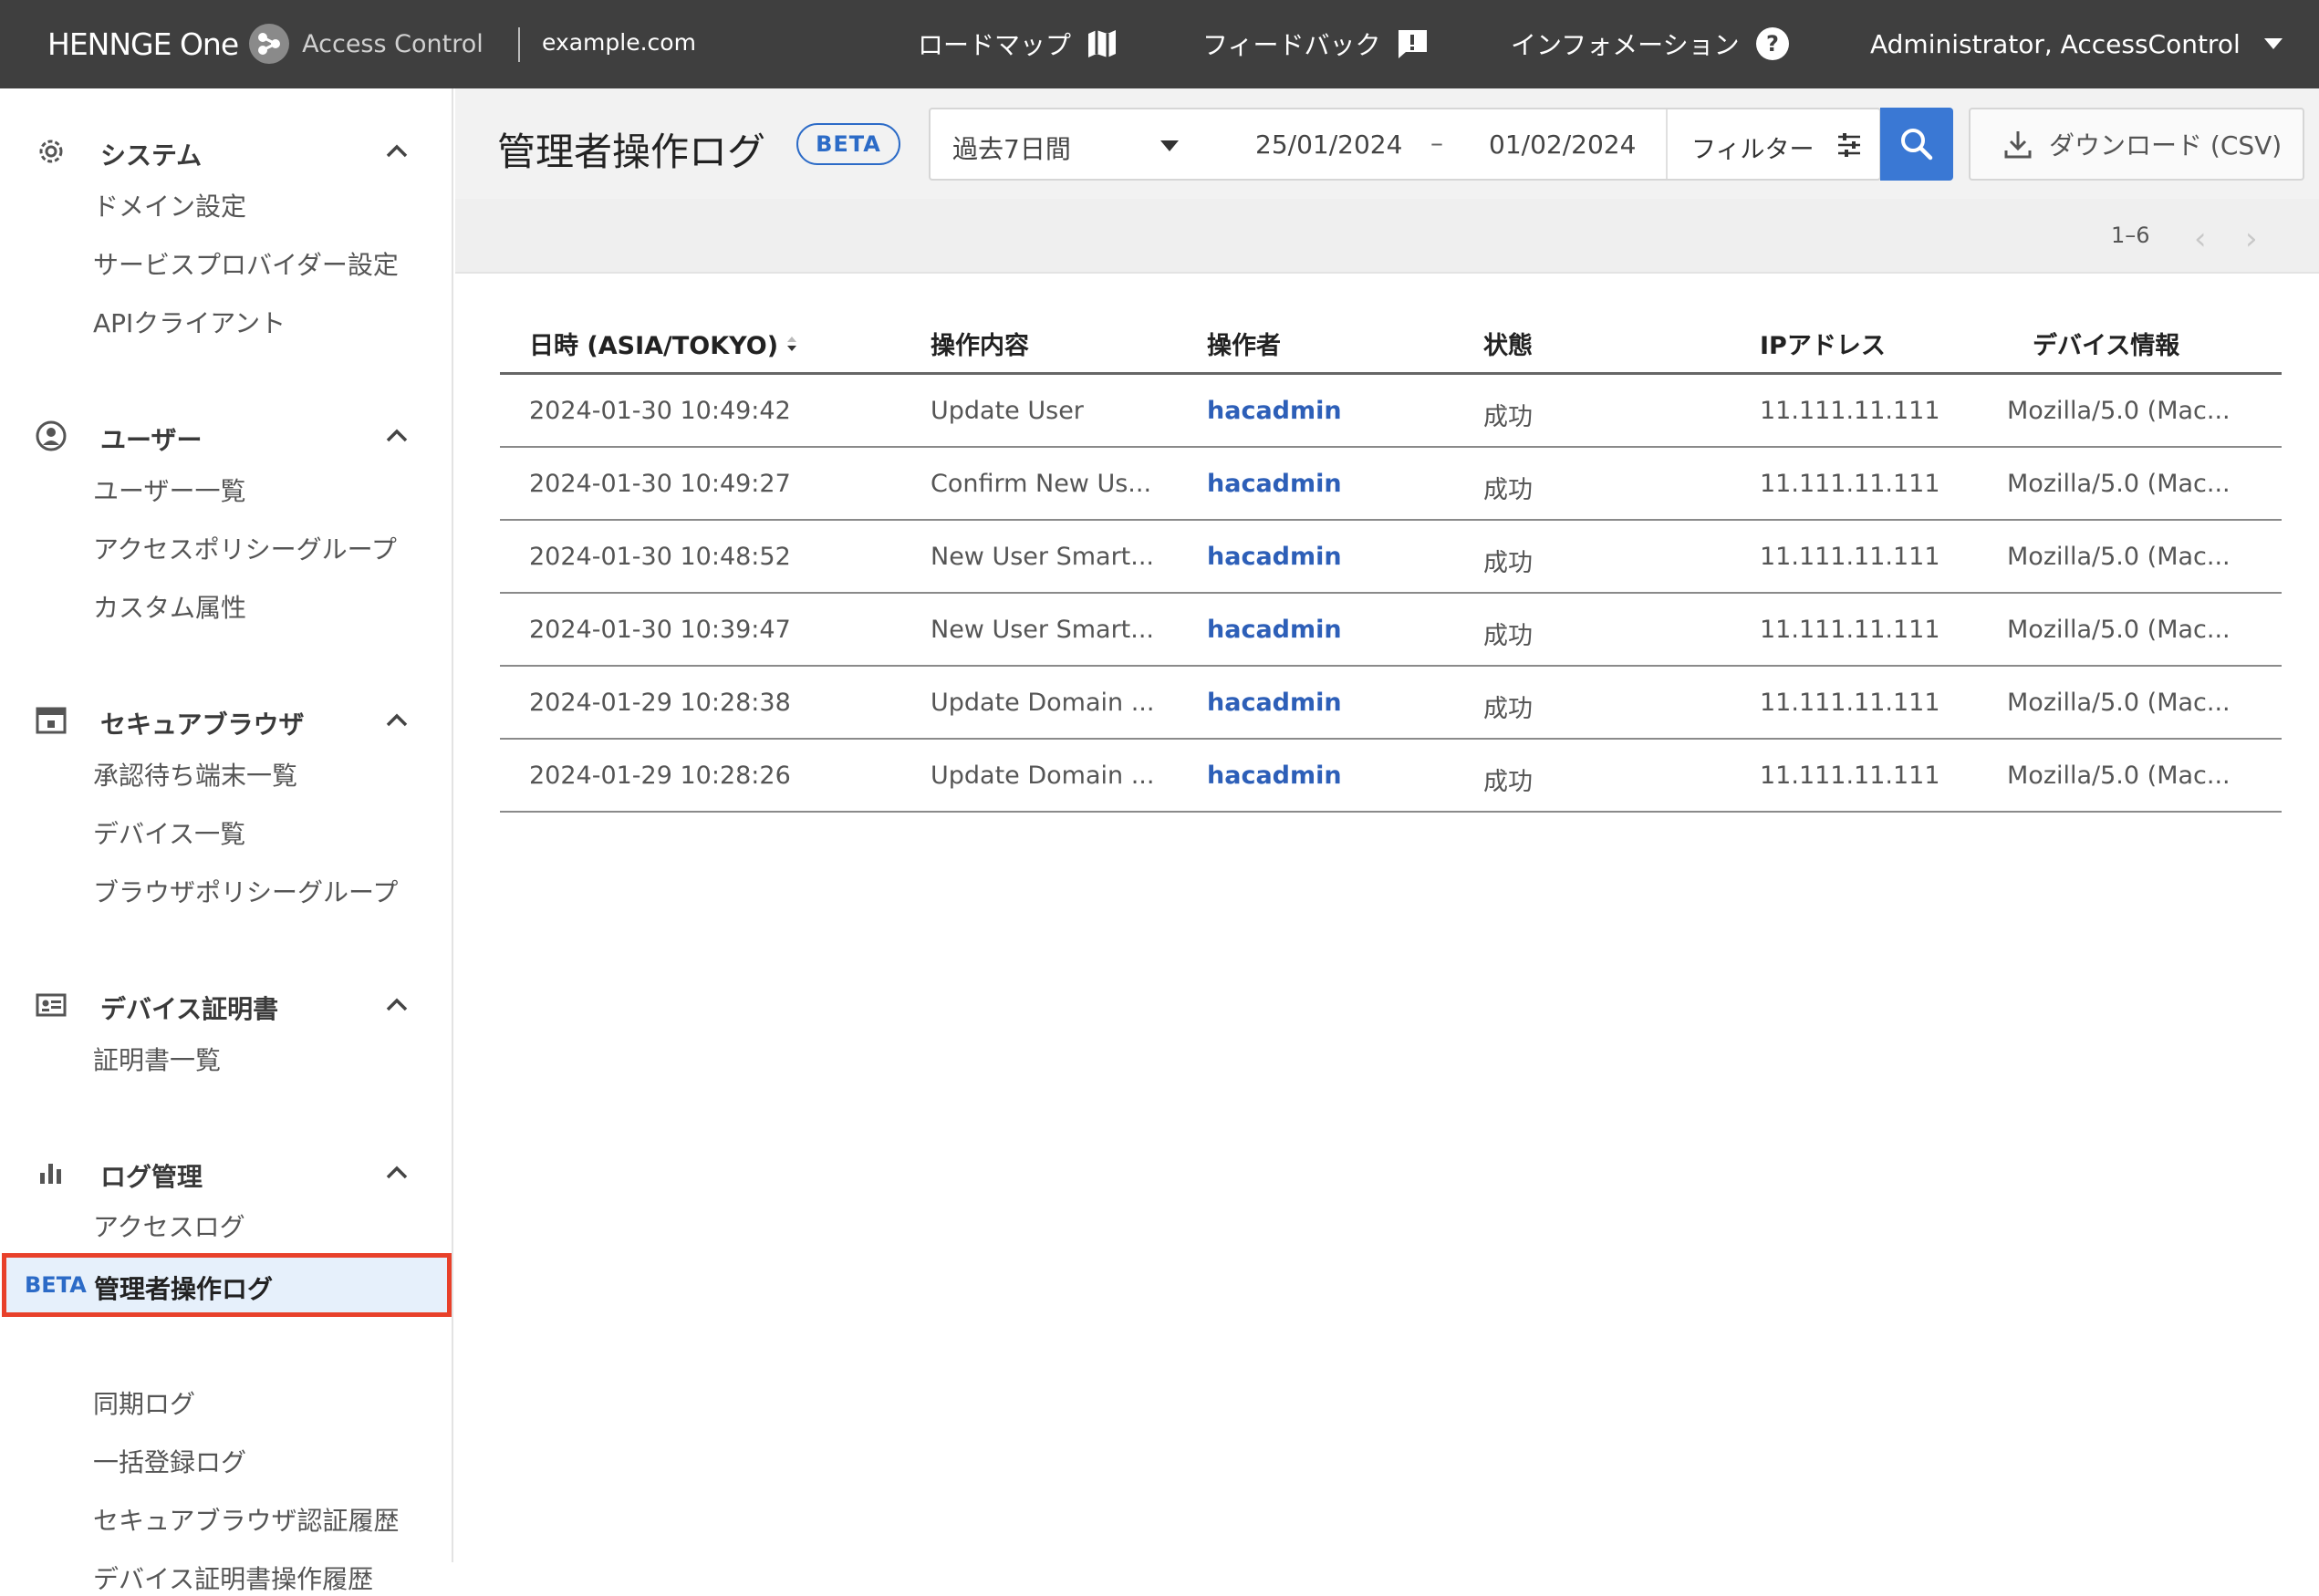 The width and height of the screenshot is (2319, 1596). What do you see at coordinates (848, 144) in the screenshot?
I see `beta-badge: BETA` at bounding box center [848, 144].